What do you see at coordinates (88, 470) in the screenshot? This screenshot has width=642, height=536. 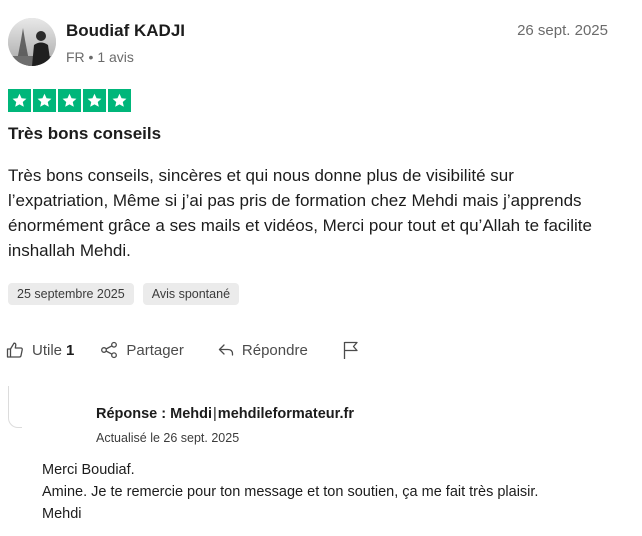 I see `reply-line: Merci Boudiaf.` at bounding box center [88, 470].